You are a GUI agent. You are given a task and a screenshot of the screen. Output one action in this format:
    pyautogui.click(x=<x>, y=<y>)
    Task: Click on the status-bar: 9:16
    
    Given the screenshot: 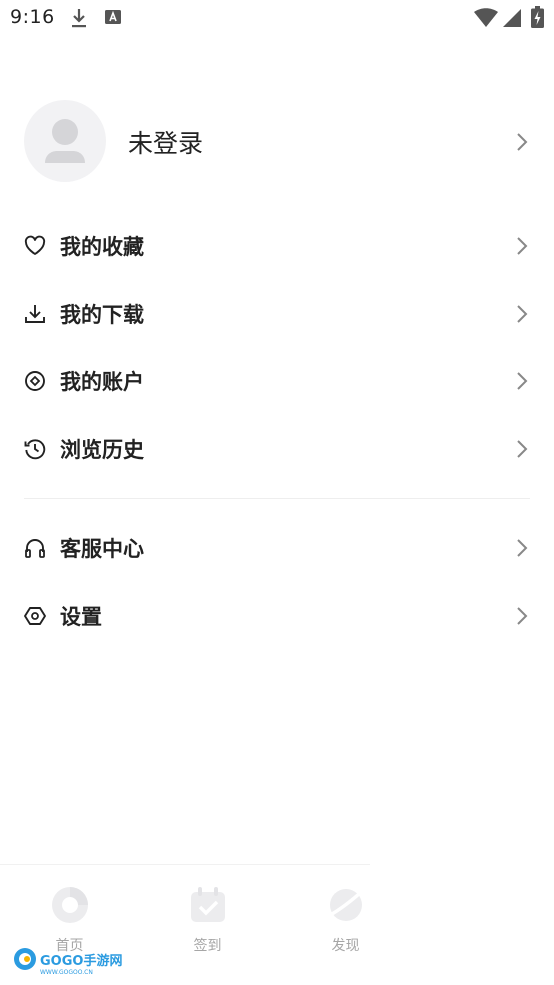 What is the action you would take?
    pyautogui.click(x=277, y=18)
    